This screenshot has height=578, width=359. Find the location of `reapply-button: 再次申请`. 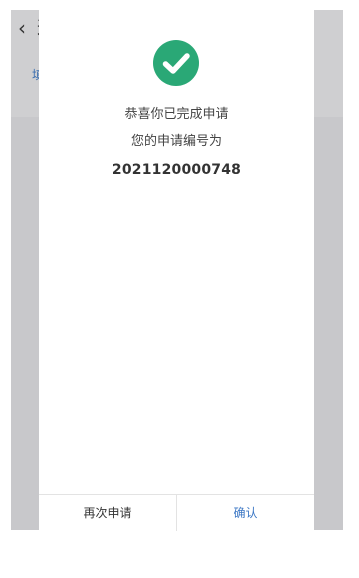

reapply-button: 再次申请 is located at coordinates (108, 513).